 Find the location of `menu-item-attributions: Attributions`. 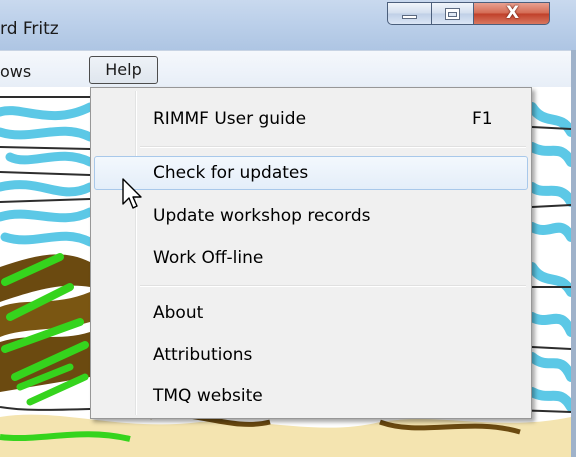

menu-item-attributions: Attributions is located at coordinates (311, 355).